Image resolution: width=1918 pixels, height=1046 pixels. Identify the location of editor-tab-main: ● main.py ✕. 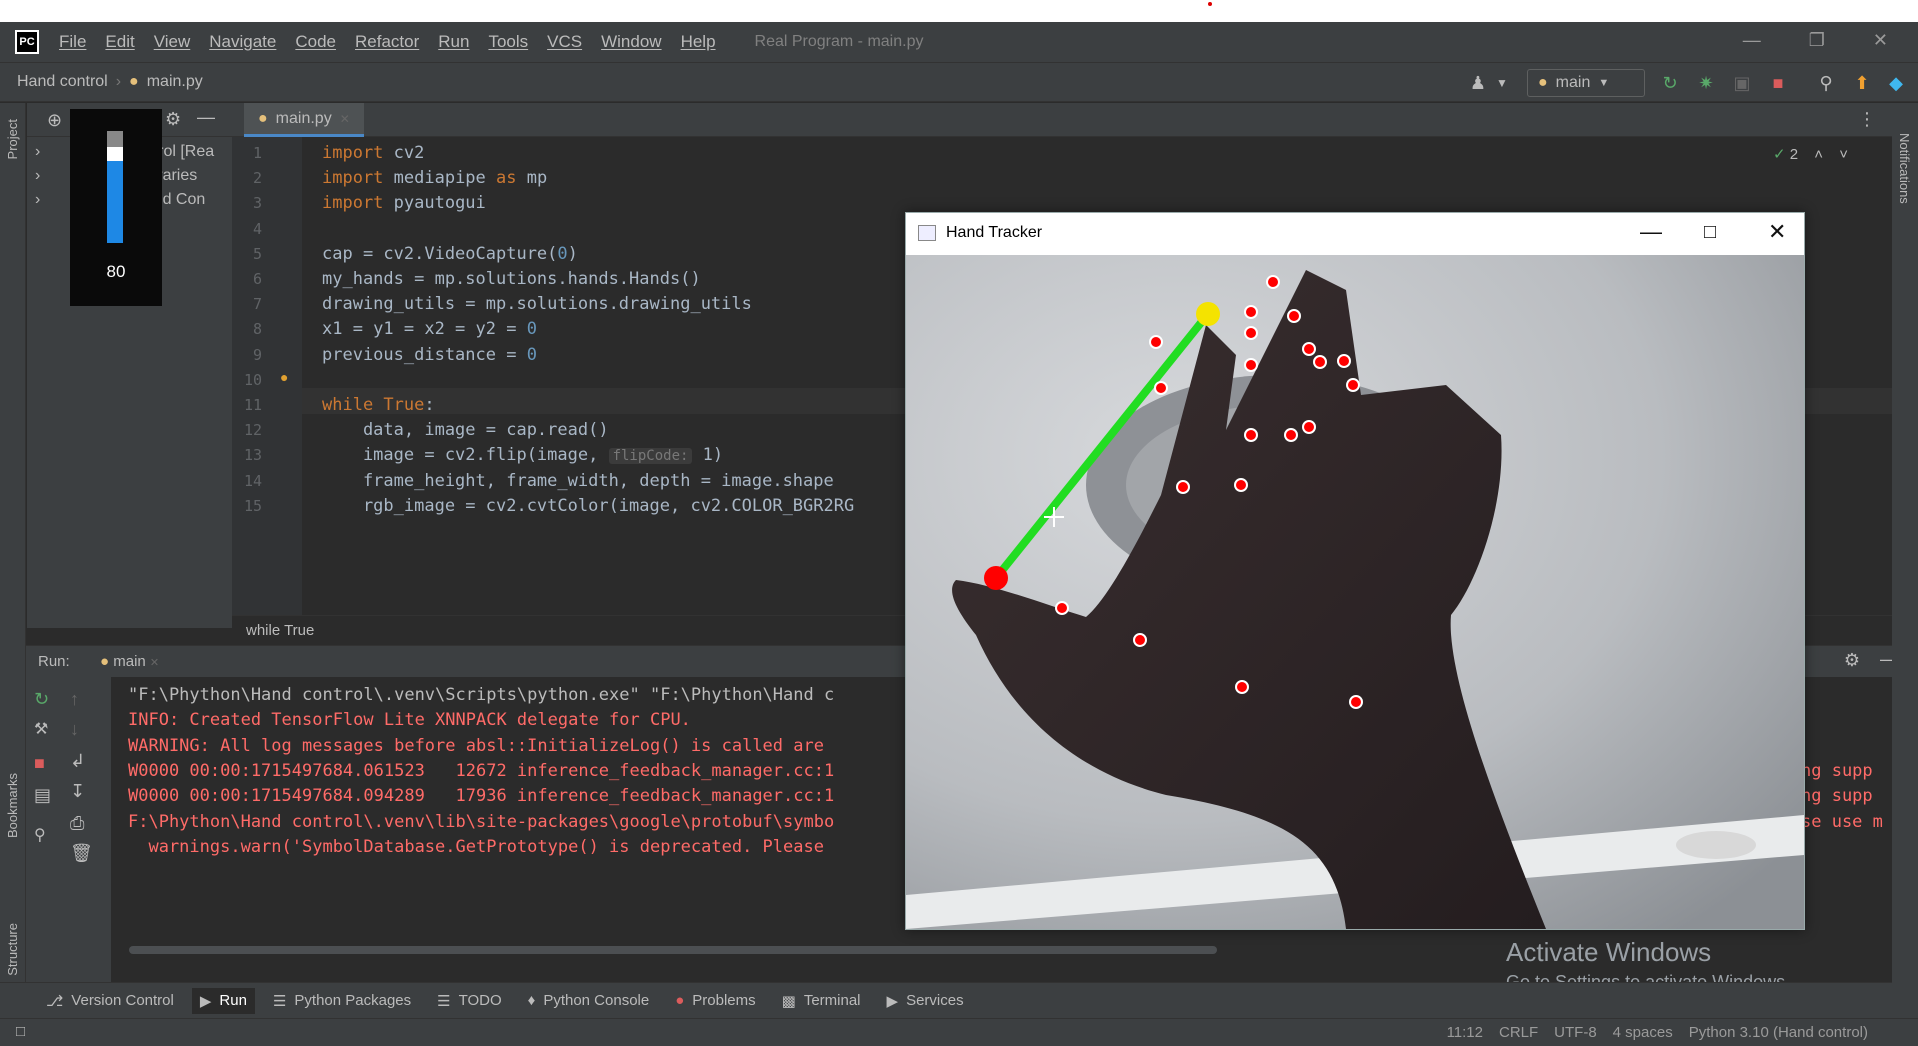
(304, 120).